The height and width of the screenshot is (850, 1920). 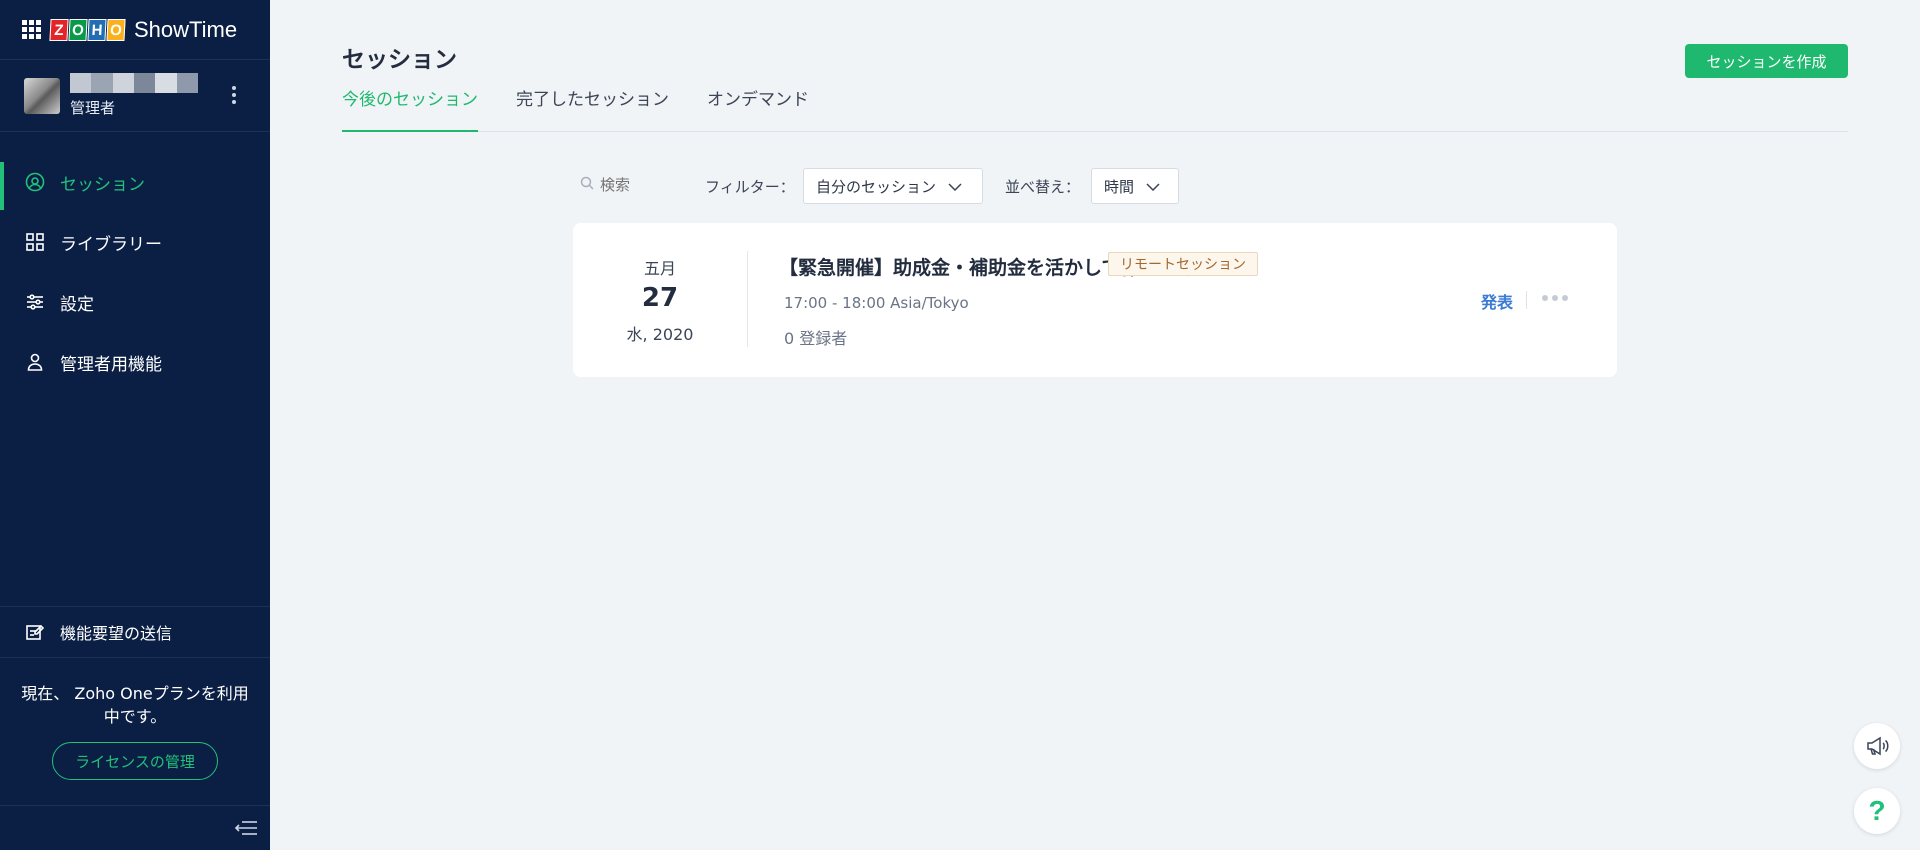 I want to click on session-weekday-year: 水, 2020, so click(x=660, y=334).